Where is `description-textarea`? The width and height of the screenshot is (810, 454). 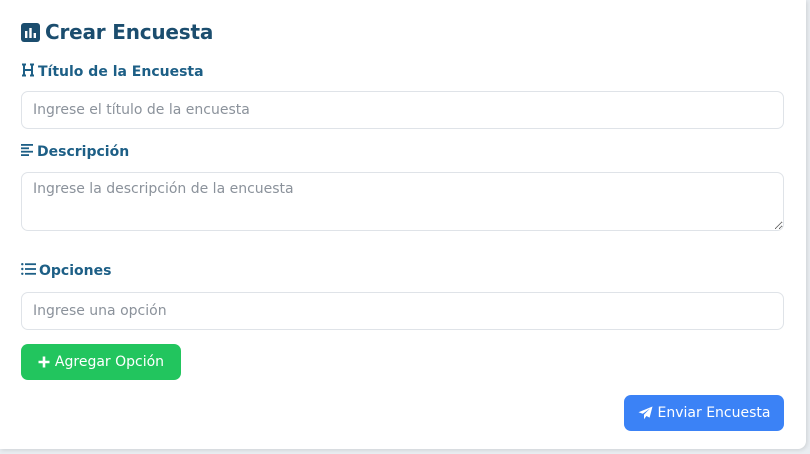 description-textarea is located at coordinates (402, 201).